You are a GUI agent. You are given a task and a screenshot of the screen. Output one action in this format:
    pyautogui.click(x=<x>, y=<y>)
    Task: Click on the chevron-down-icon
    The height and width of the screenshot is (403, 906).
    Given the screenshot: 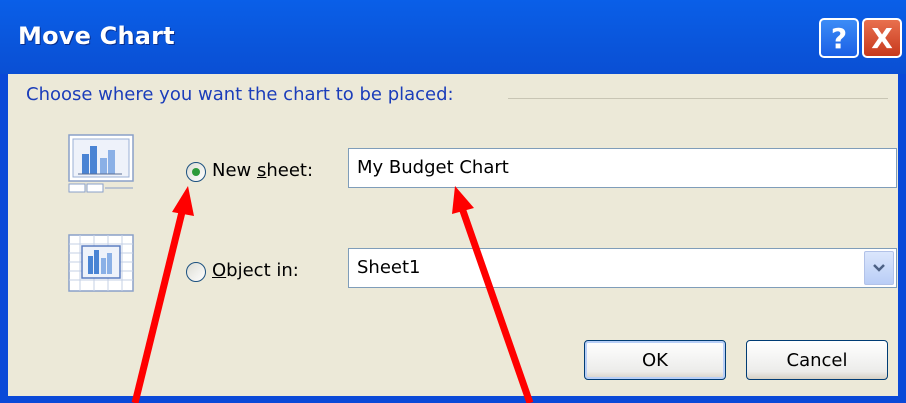 What is the action you would take?
    pyautogui.click(x=879, y=268)
    